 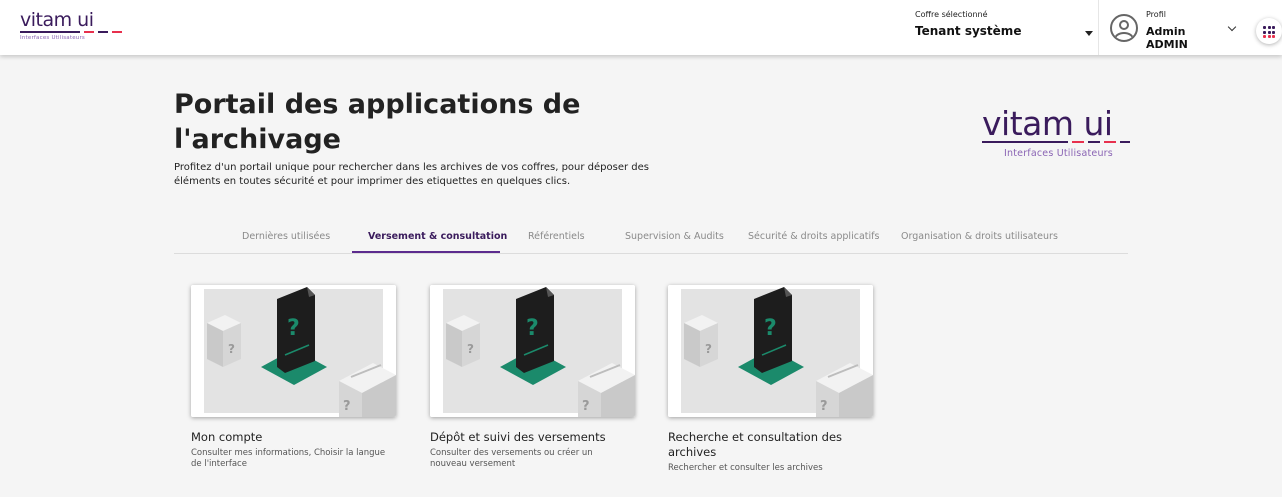 What do you see at coordinates (1167, 38) in the screenshot?
I see `profile-name: Admin ADMIN` at bounding box center [1167, 38].